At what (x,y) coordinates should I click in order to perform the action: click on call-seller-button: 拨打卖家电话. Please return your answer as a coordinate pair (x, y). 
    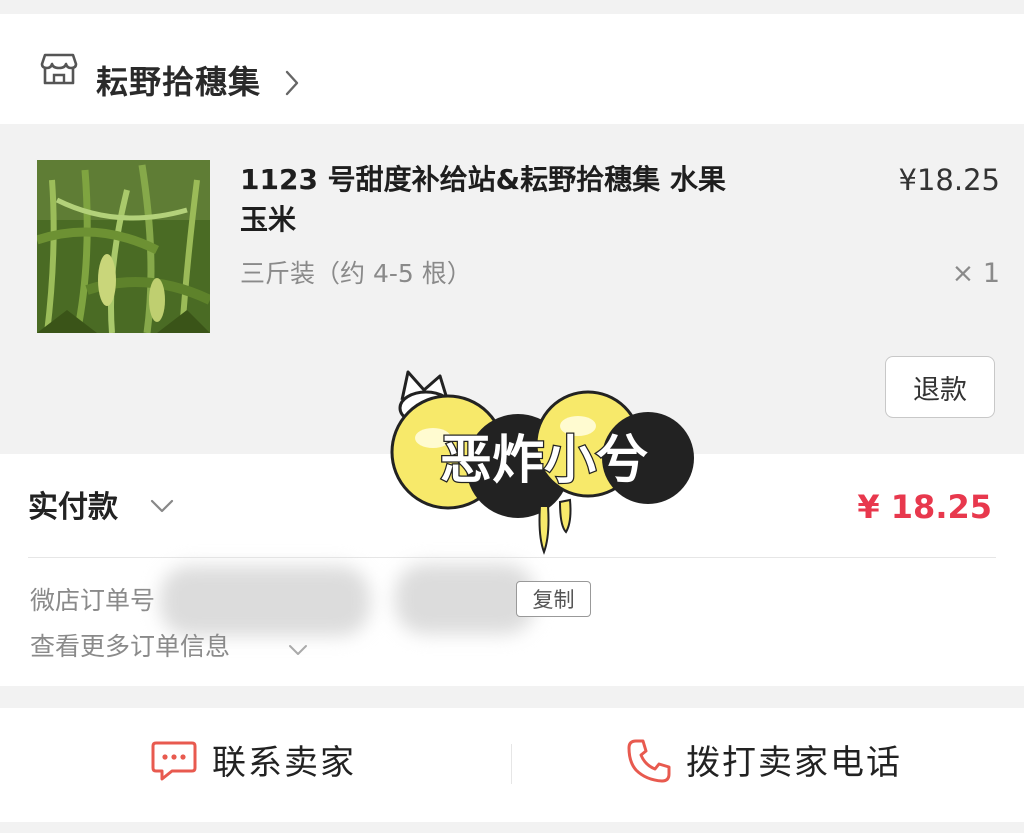
    Looking at the image, I should click on (764, 763).